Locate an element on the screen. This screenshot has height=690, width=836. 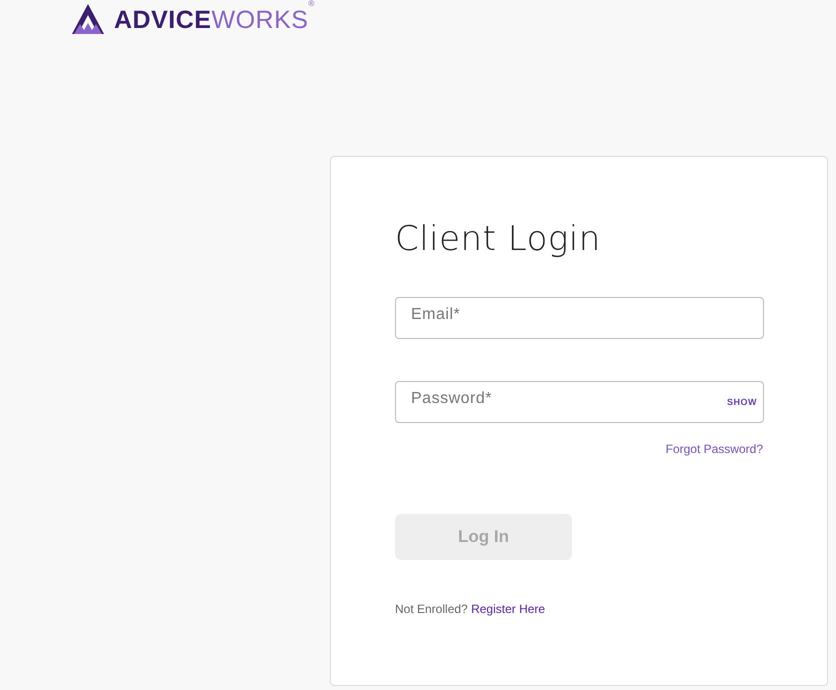
register-prompt: Not Enrolled? is located at coordinates (431, 609).